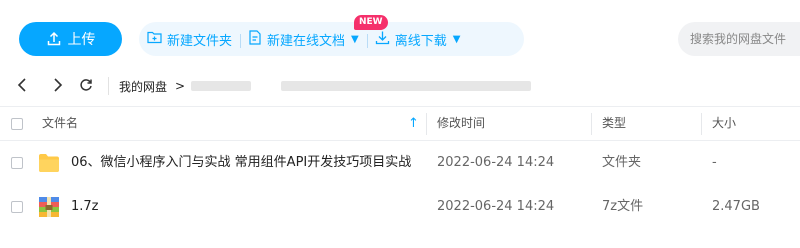 This screenshot has width=800, height=248. Describe the element at coordinates (241, 163) in the screenshot. I see `file-name: 06、微信小程序入门与实战 常用组件API开发技巧项目实战` at that location.